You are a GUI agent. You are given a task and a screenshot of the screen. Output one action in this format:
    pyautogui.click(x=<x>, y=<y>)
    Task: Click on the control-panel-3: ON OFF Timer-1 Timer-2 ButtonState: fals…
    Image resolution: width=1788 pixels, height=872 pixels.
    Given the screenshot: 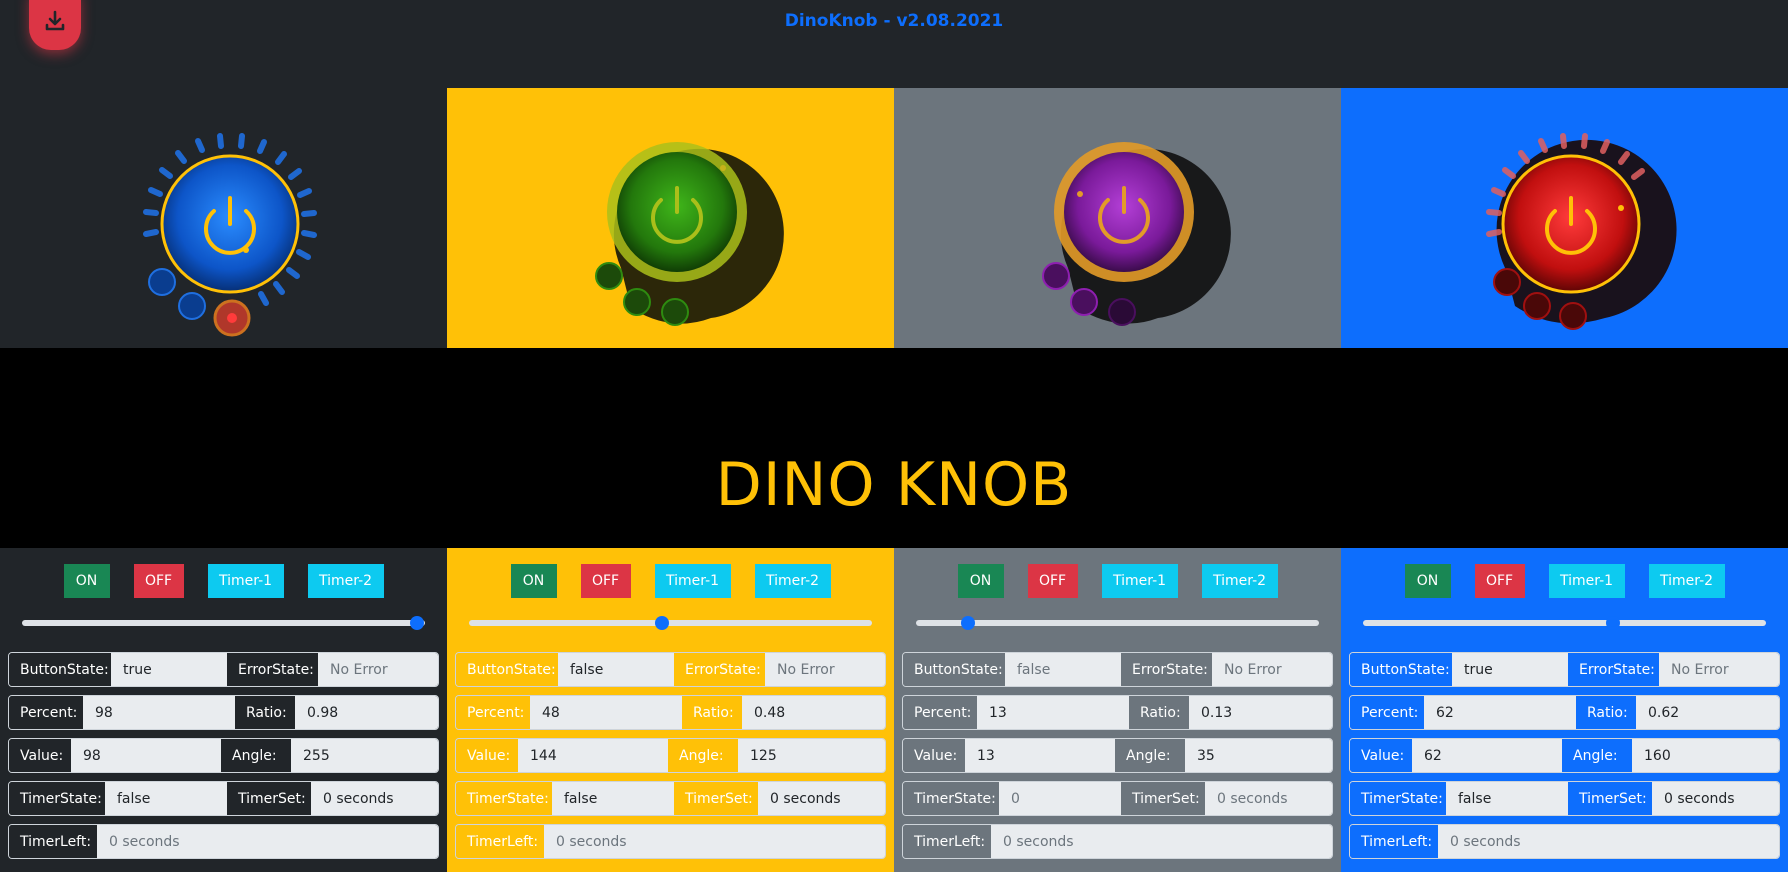 What is the action you would take?
    pyautogui.click(x=1117, y=710)
    